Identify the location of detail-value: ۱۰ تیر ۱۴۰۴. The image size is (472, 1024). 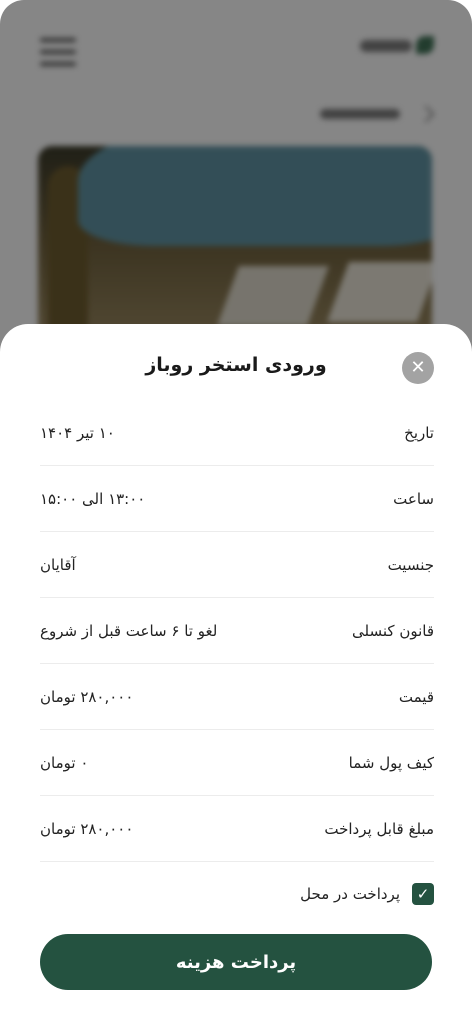
(77, 432).